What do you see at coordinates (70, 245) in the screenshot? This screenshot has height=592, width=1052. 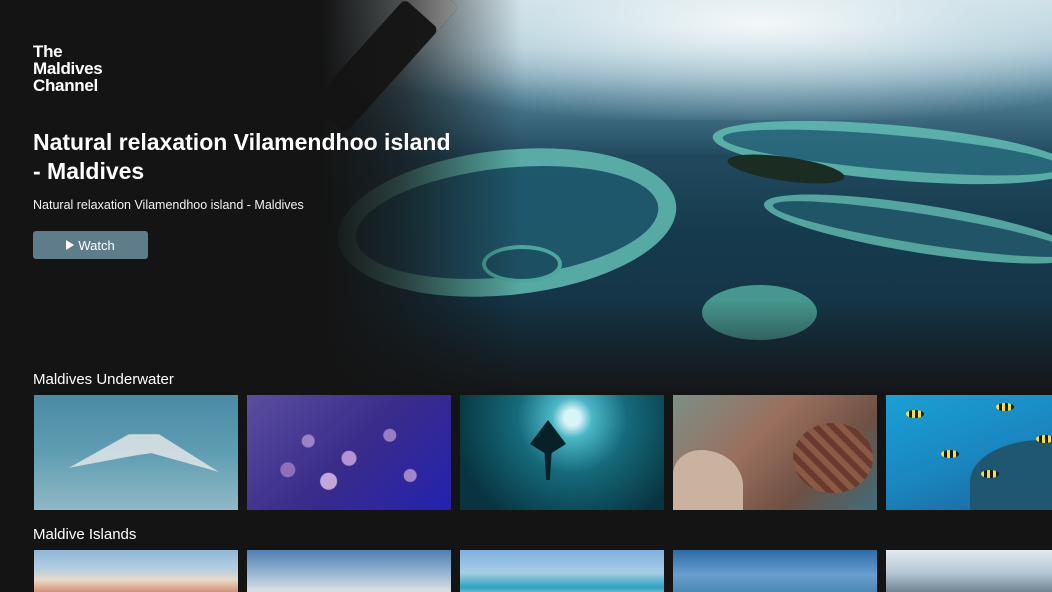 I see `play-icon` at bounding box center [70, 245].